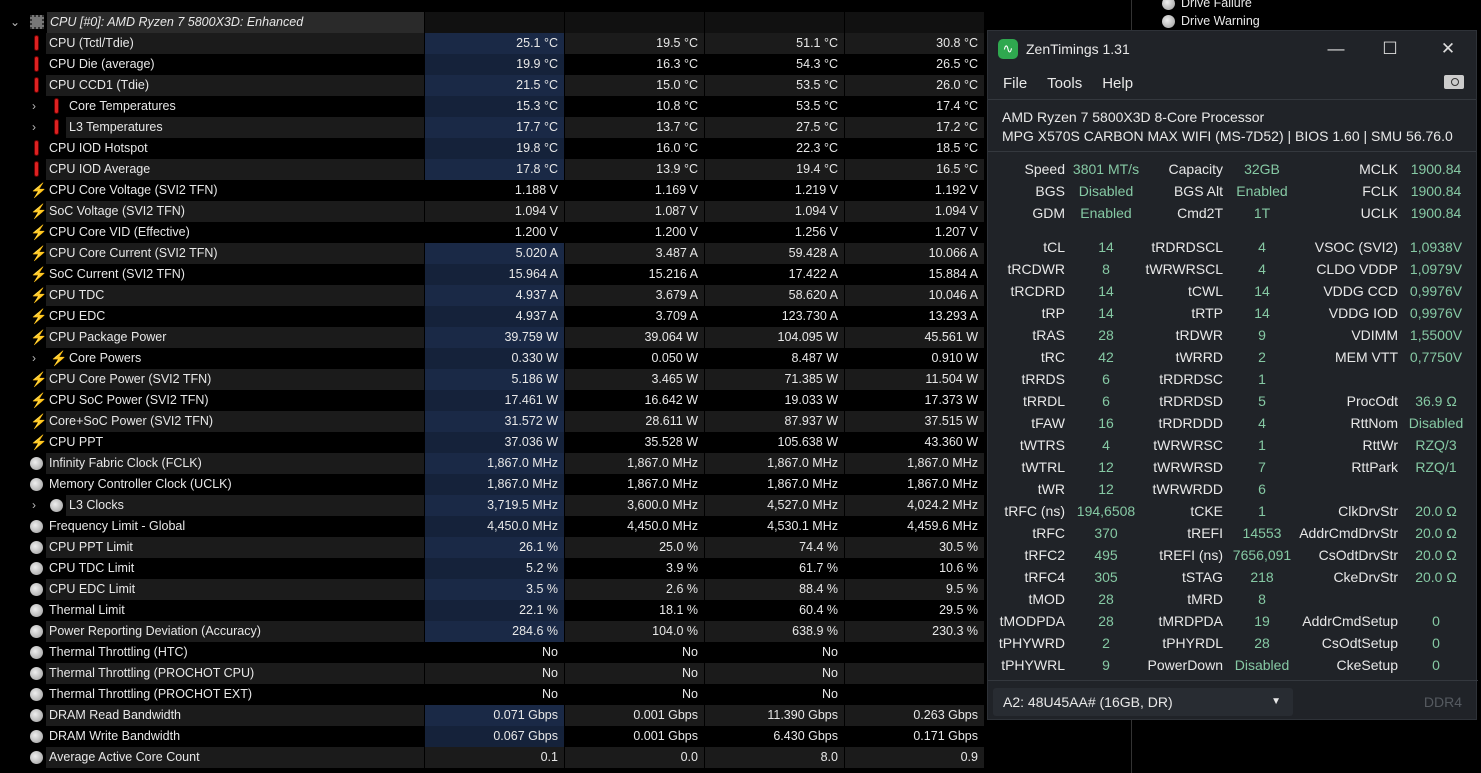 The height and width of the screenshot is (773, 1481). Describe the element at coordinates (1042, 445) in the screenshot. I see `timing-label: tWTRS` at that location.